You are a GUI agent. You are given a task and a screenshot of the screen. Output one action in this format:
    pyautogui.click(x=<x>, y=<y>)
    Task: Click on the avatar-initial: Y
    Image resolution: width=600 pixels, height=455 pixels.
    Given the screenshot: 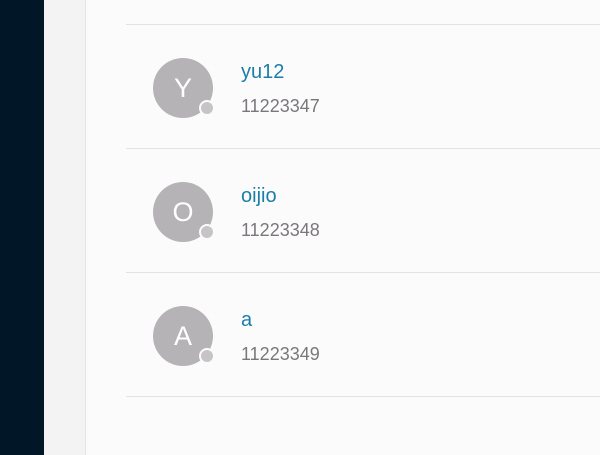 What is the action you would take?
    pyautogui.click(x=182, y=87)
    